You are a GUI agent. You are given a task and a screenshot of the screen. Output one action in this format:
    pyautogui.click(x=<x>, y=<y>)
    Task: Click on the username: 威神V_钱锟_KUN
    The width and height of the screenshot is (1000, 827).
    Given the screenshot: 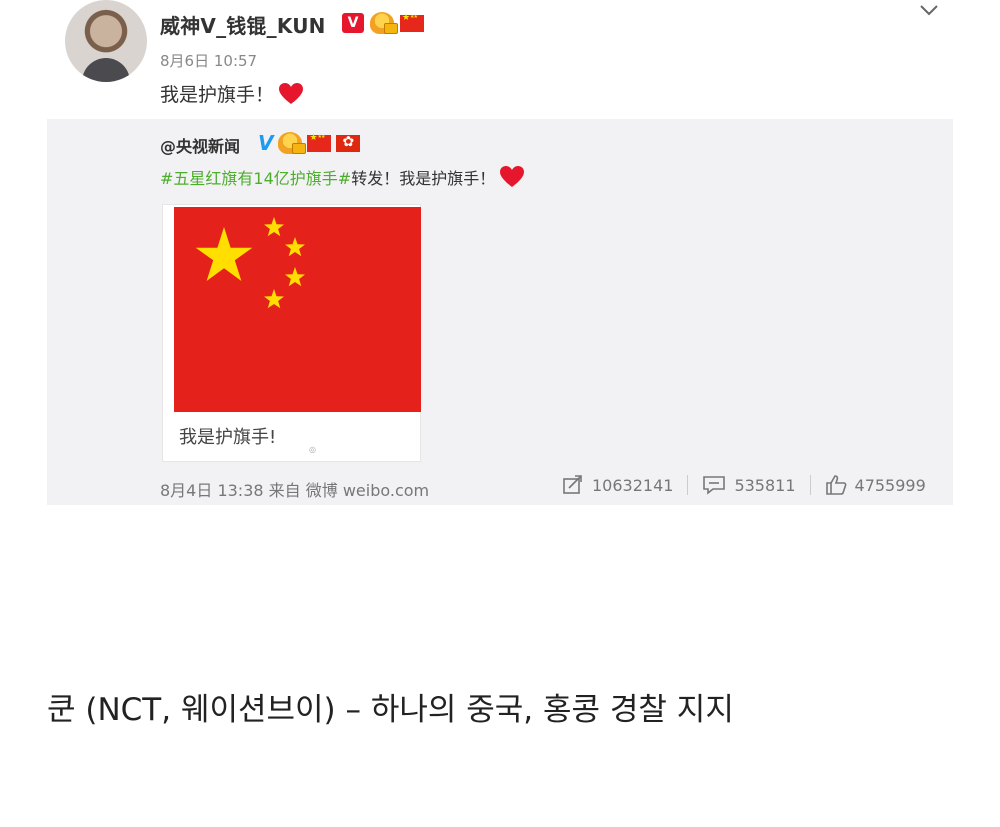 What is the action you would take?
    pyautogui.click(x=243, y=24)
    